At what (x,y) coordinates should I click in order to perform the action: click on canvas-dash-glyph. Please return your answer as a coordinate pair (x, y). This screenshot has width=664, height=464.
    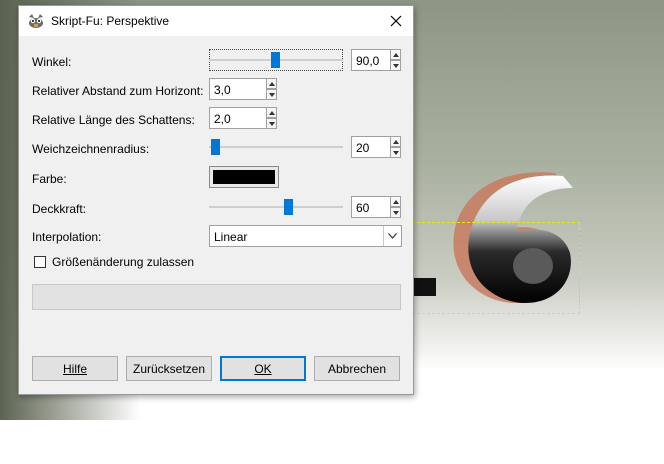
    Looking at the image, I should click on (425, 287).